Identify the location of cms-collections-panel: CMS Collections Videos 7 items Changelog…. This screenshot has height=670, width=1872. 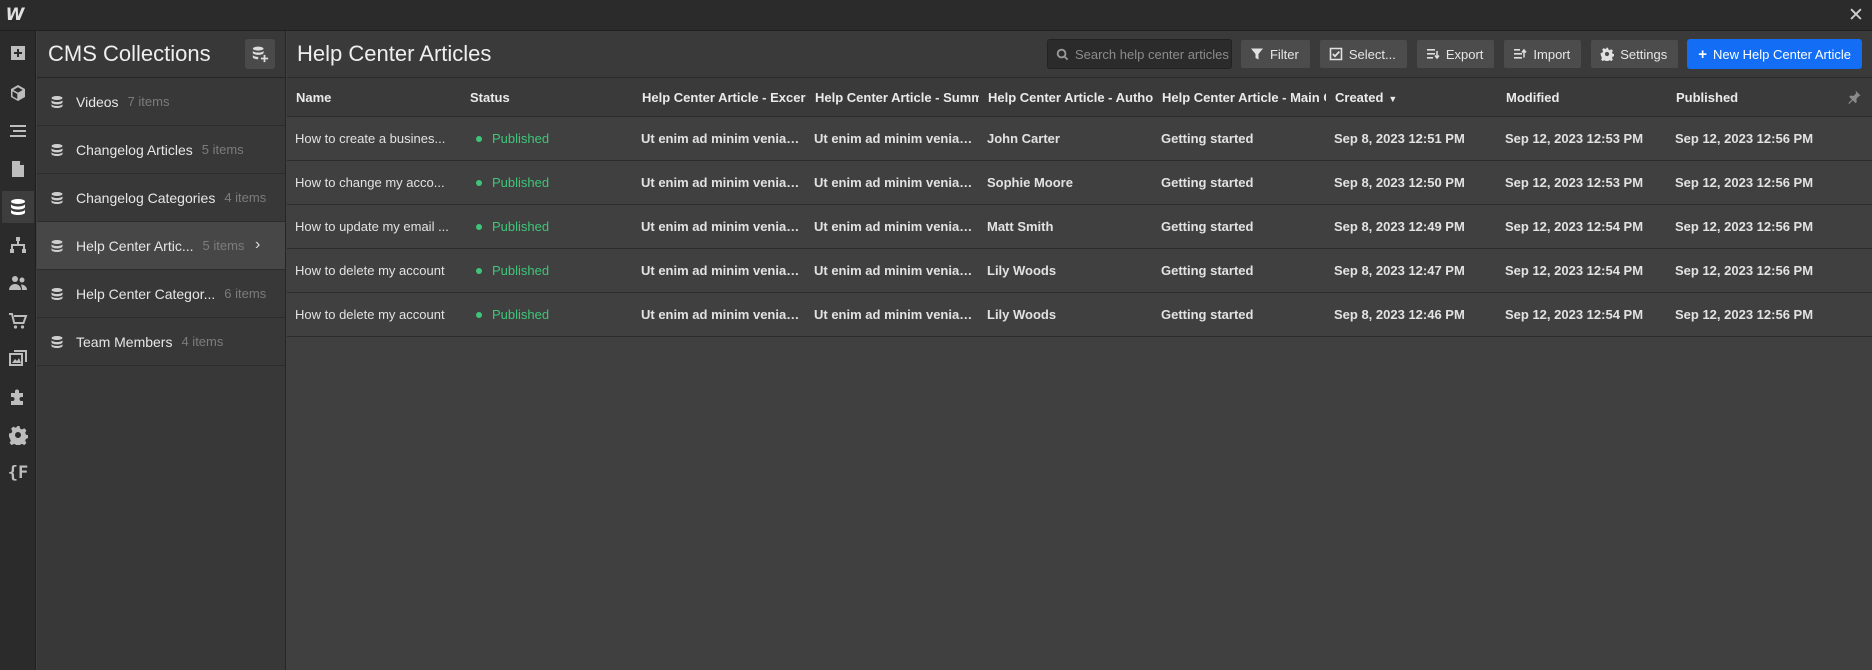
(161, 350).